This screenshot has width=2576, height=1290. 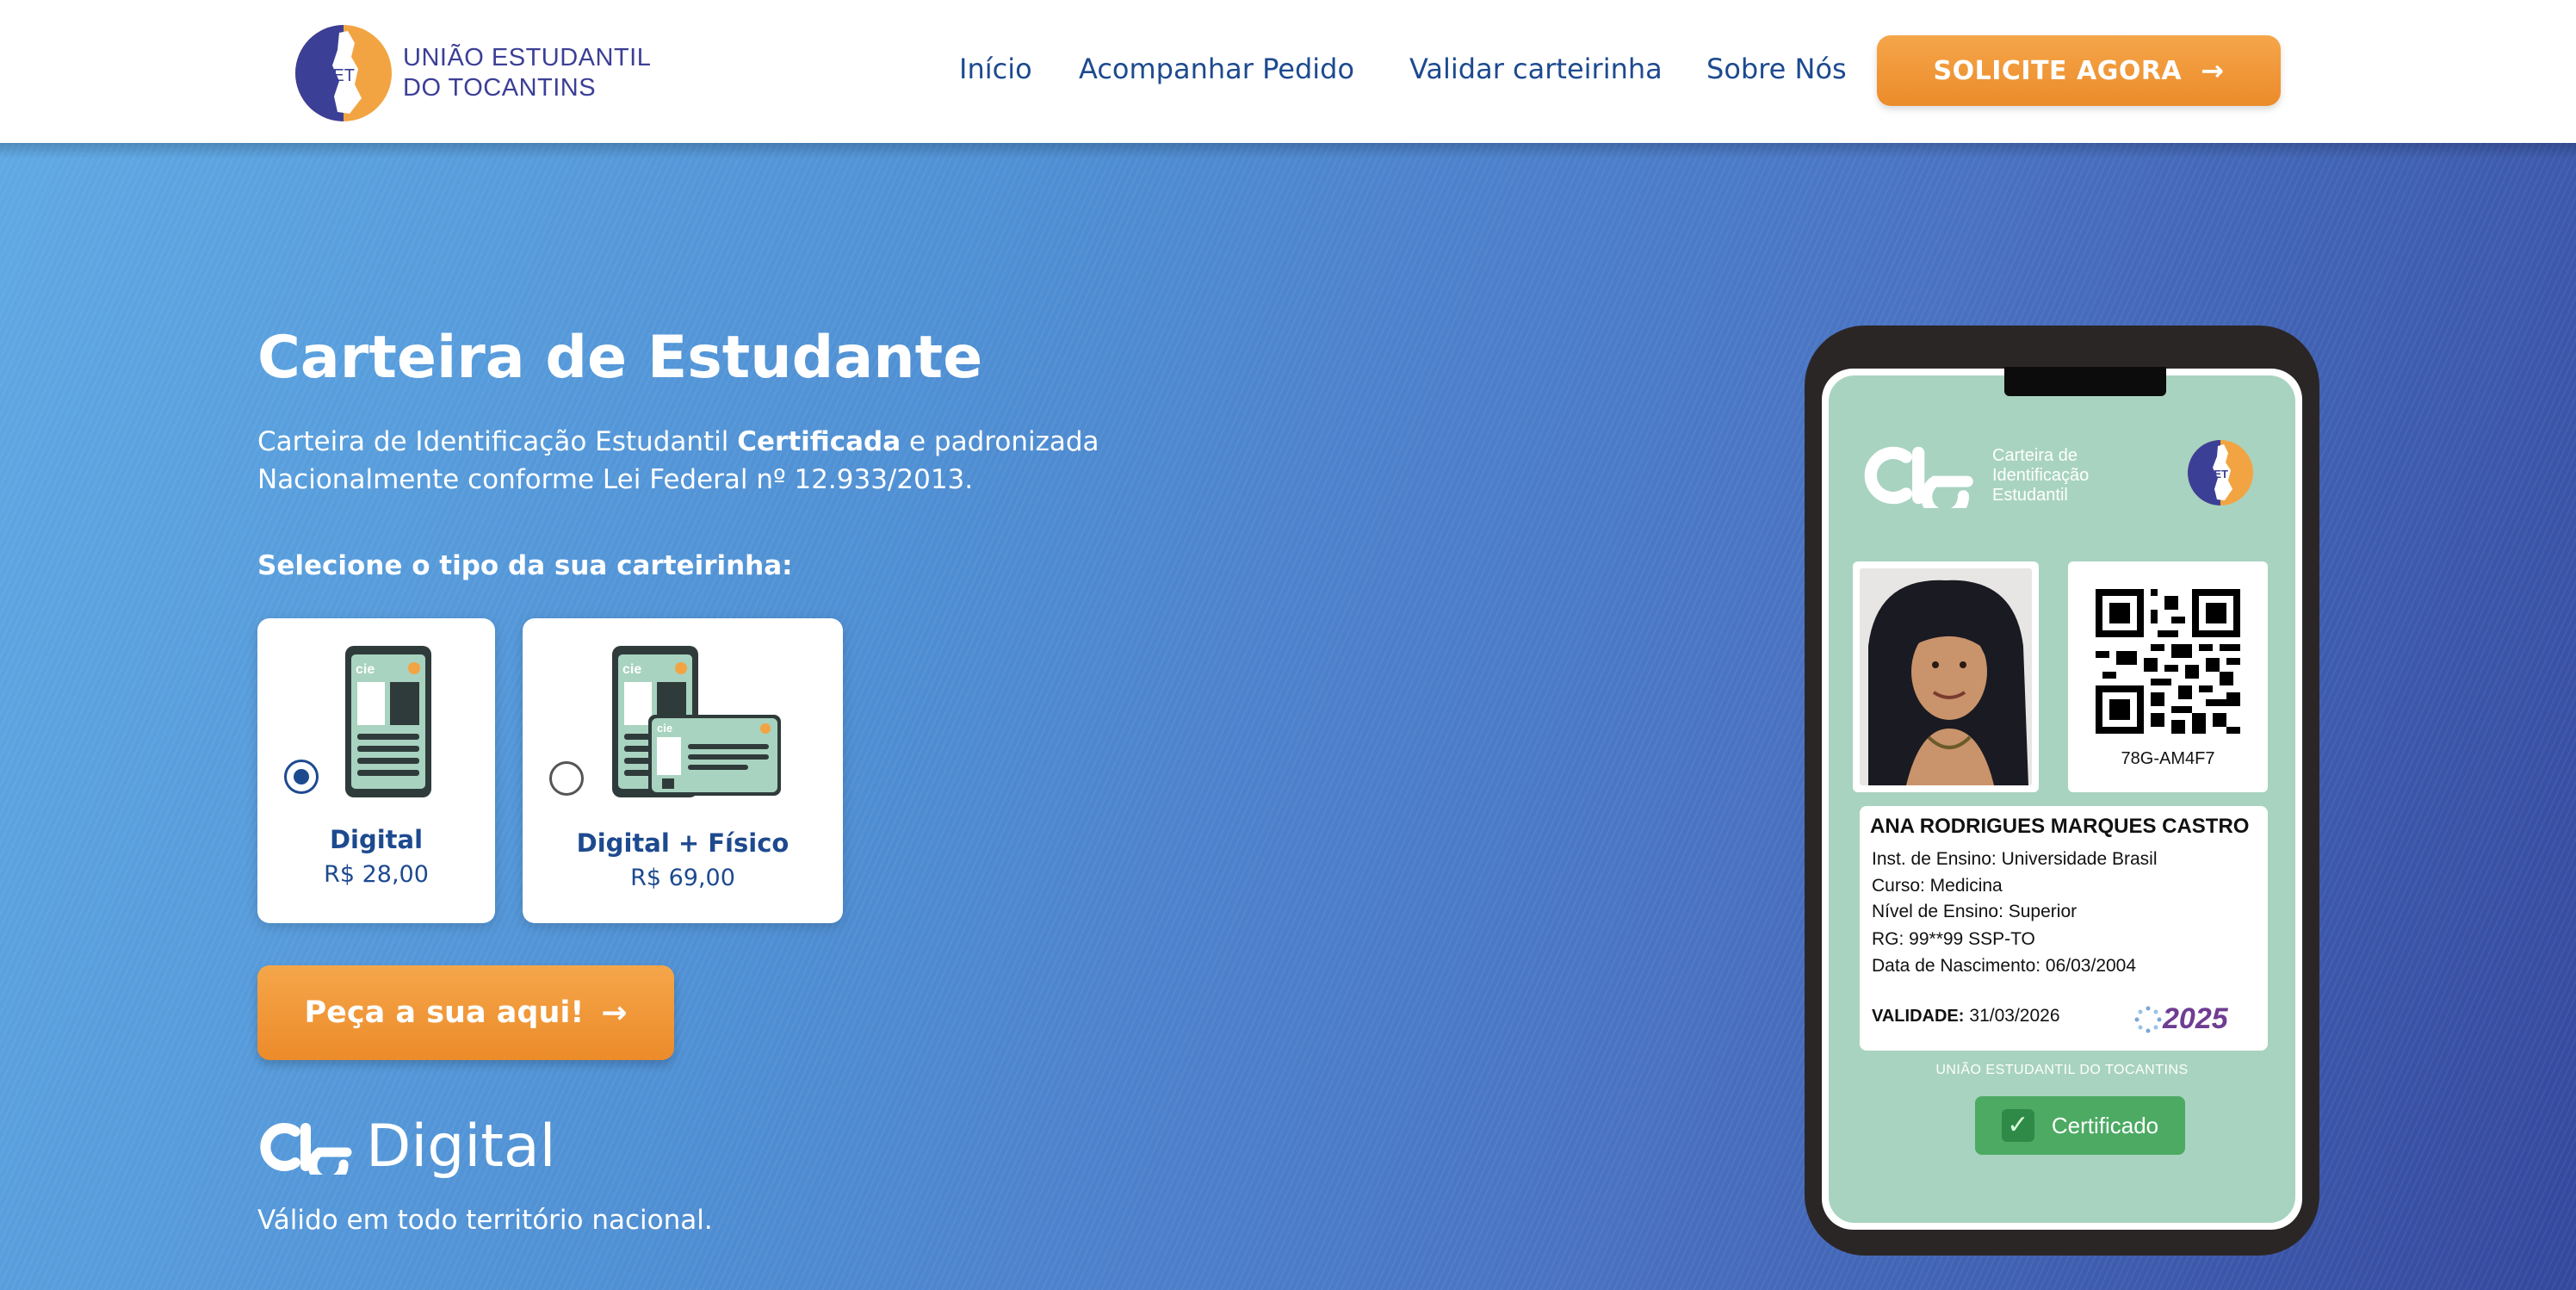 What do you see at coordinates (1918, 1017) in the screenshot?
I see `validity-label: VALIDADE:` at bounding box center [1918, 1017].